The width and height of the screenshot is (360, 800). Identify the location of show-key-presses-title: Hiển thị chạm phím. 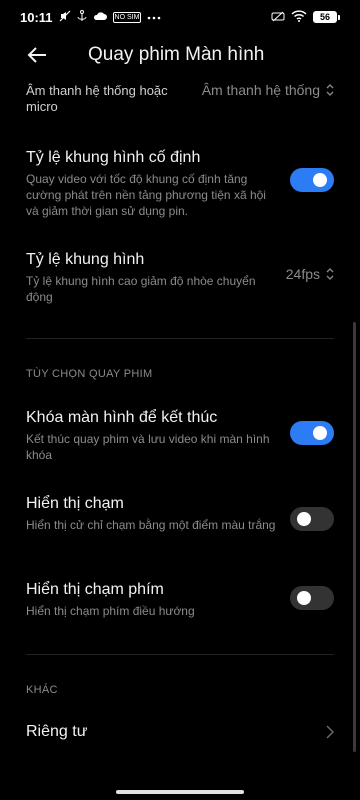
(95, 589).